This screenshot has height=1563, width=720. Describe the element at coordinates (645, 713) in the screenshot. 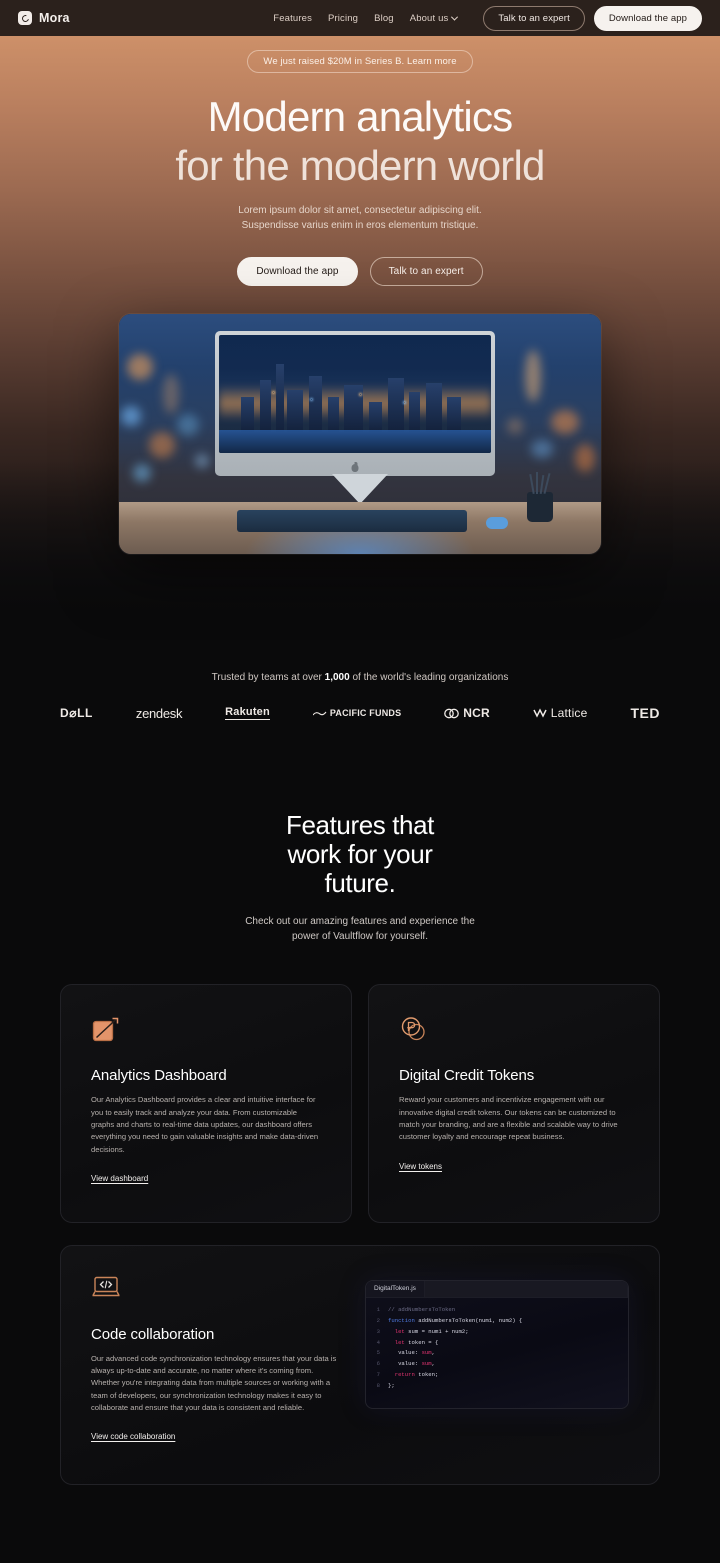

I see `logo-ted: TED` at that location.